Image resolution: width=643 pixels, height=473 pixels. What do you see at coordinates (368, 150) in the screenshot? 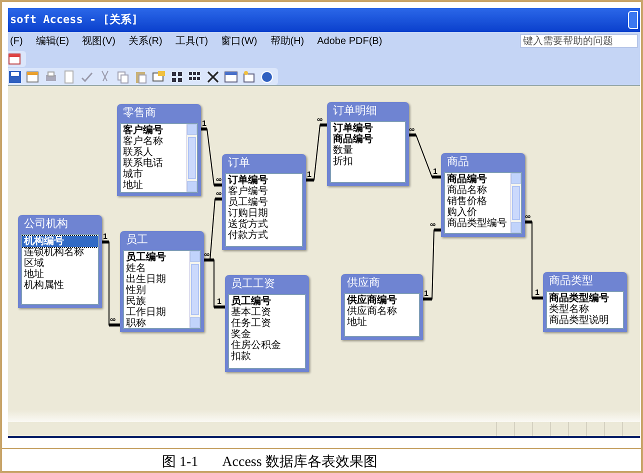
I see `field-item: 数量` at bounding box center [368, 150].